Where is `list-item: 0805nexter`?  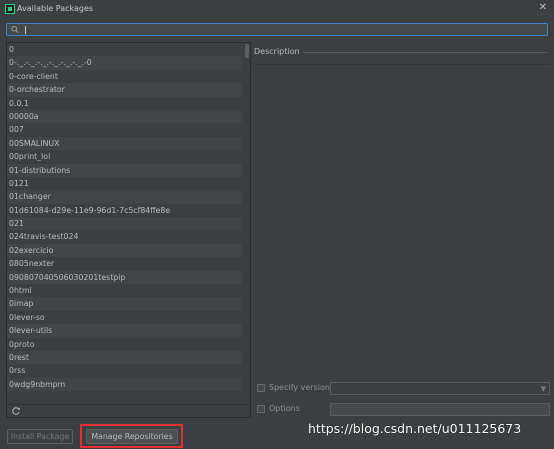 list-item: 0805nexter is located at coordinates (124, 263).